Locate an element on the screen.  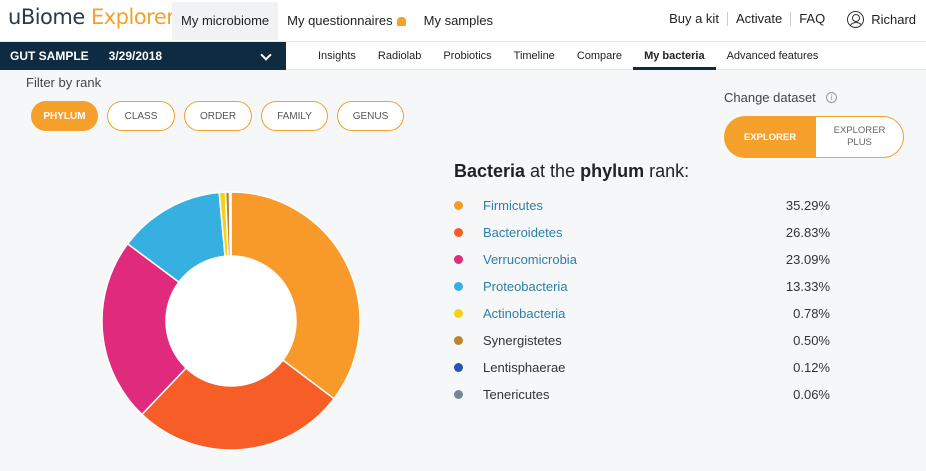
legend-percentage: 0.06% is located at coordinates (811, 394).